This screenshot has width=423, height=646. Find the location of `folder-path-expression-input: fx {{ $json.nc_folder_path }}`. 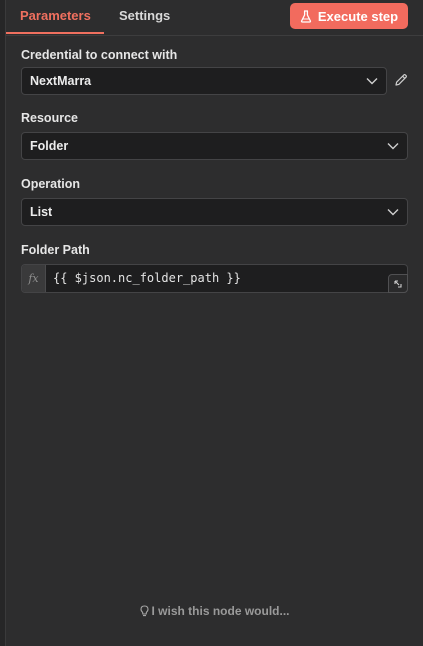

folder-path-expression-input: fx {{ $json.nc_folder_path }} is located at coordinates (214, 278).